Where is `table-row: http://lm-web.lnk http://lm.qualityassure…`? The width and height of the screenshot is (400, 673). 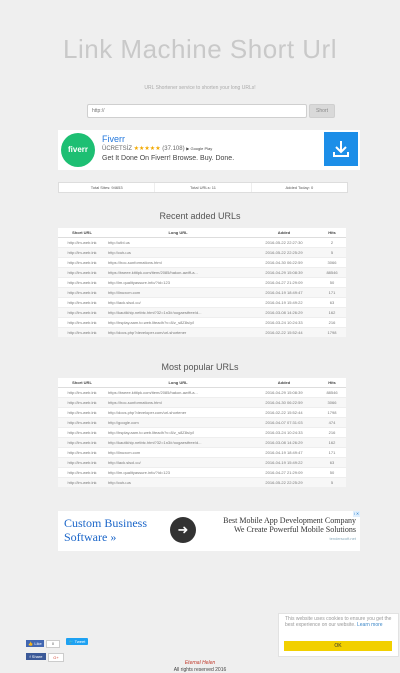 table-row: http://lm-web.lnk http://lm.qualityassure… is located at coordinates (202, 282).